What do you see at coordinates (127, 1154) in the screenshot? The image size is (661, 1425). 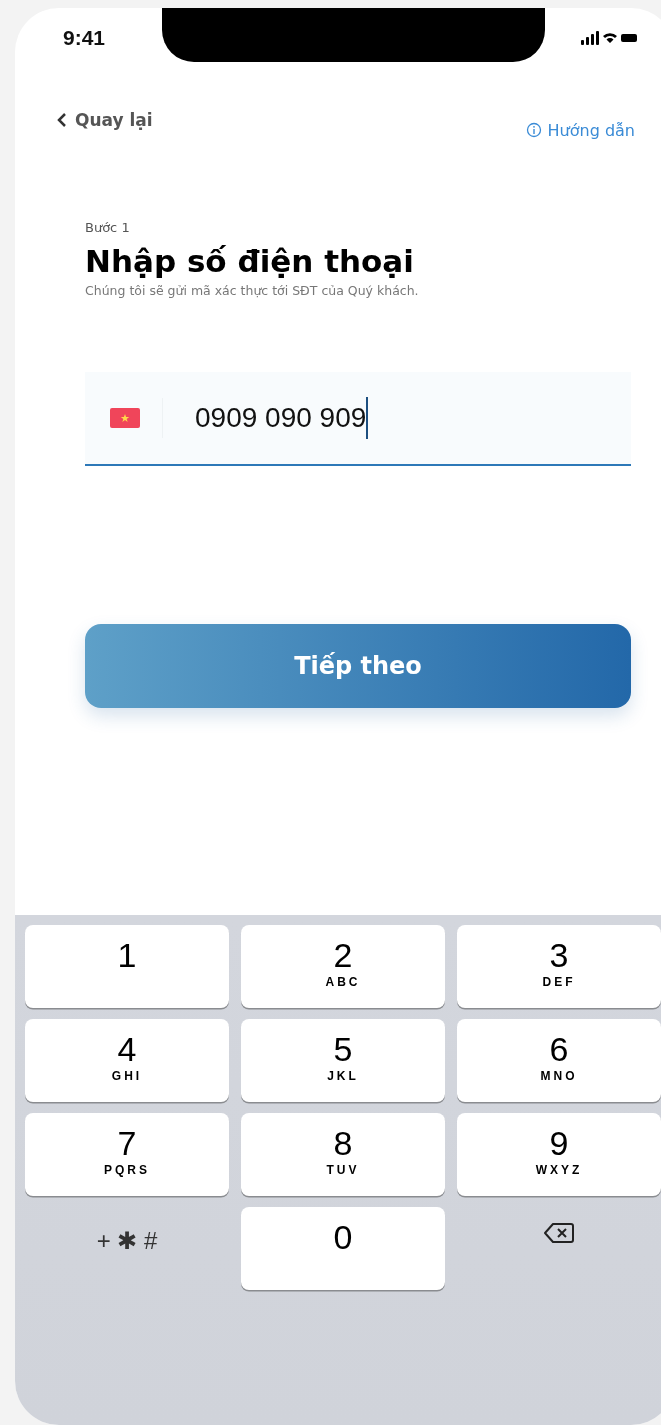 I see `keypad-key: 7 PQRS` at bounding box center [127, 1154].